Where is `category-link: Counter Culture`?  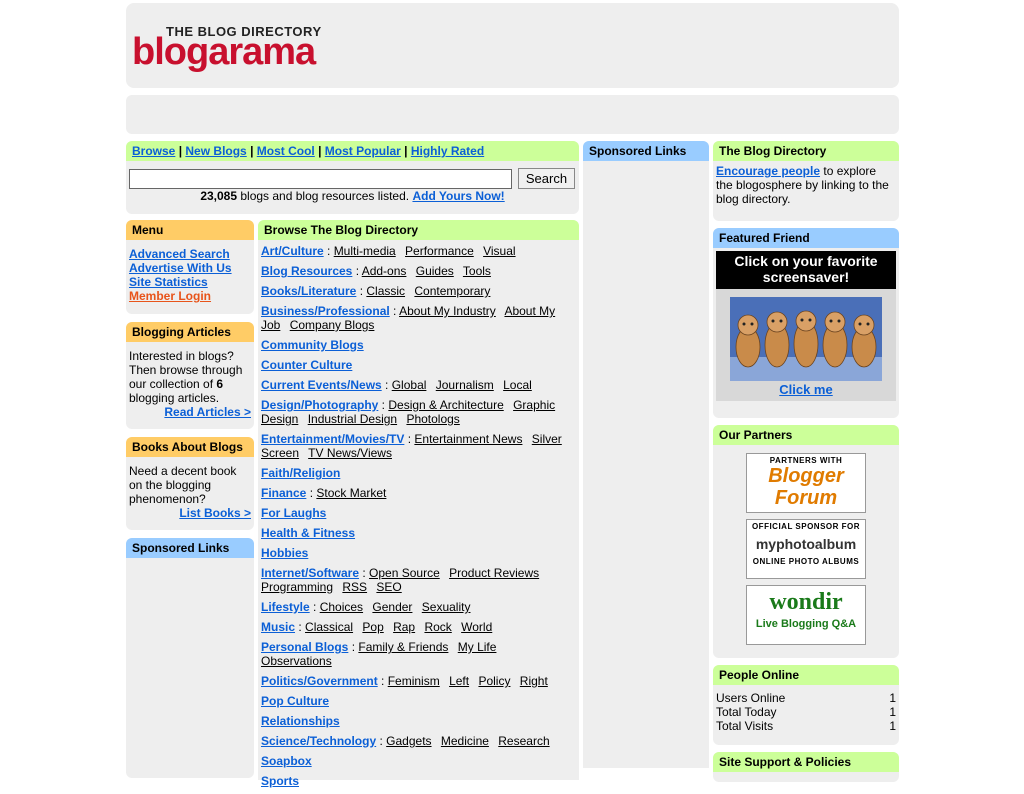 category-link: Counter Culture is located at coordinates (306, 365).